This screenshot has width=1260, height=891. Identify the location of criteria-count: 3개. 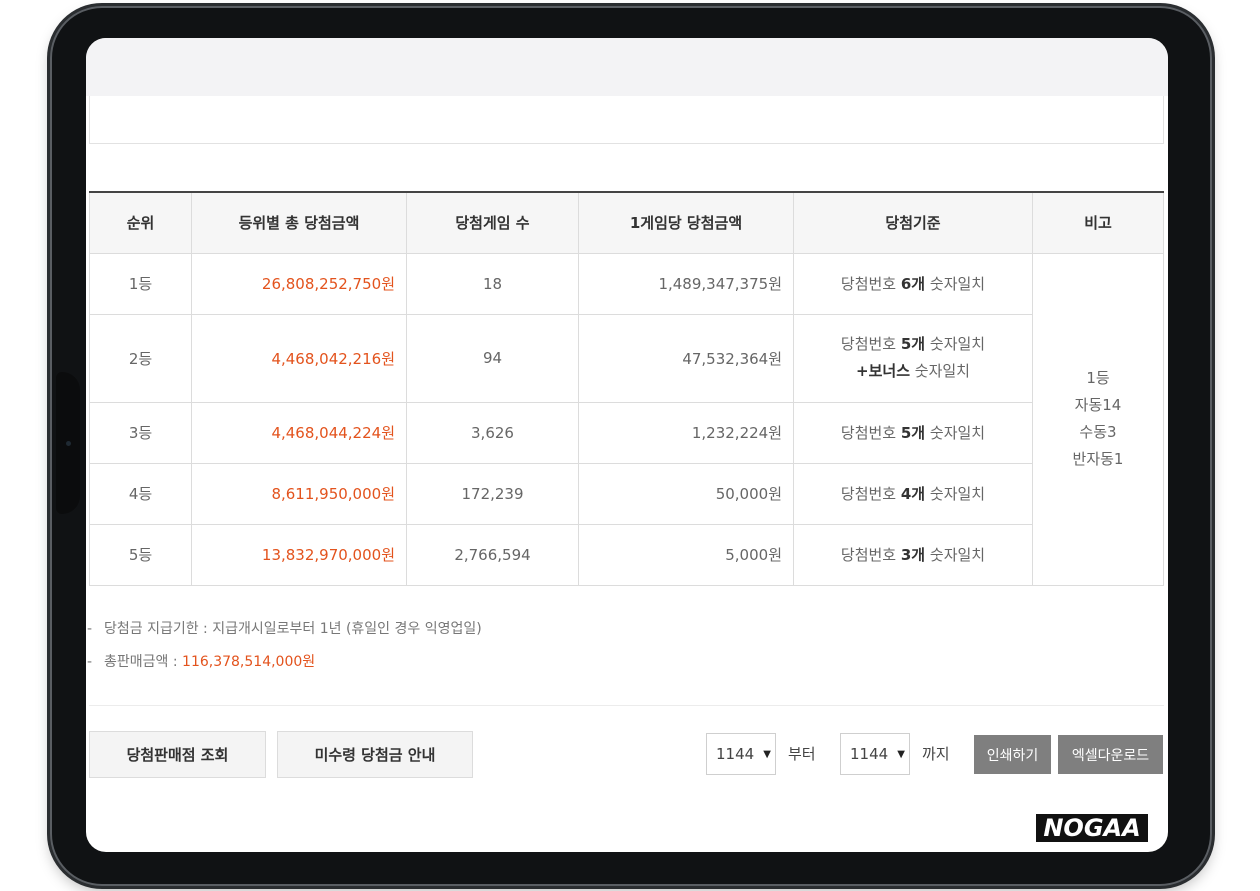
(913, 555).